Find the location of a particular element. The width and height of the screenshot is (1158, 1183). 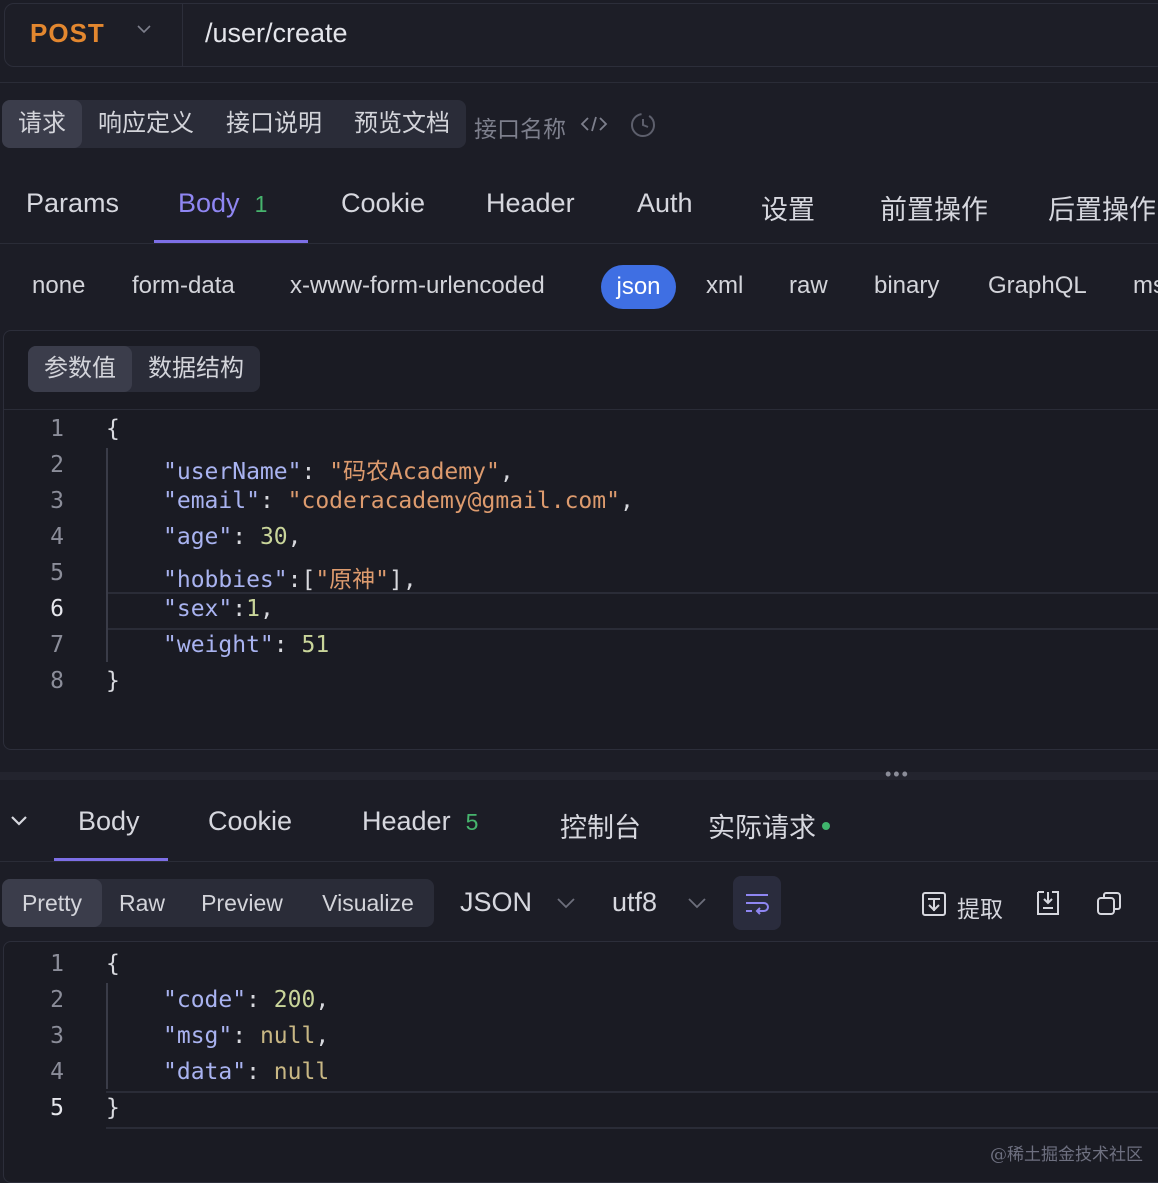

response-tab-header-label: Header is located at coordinates (406, 821).